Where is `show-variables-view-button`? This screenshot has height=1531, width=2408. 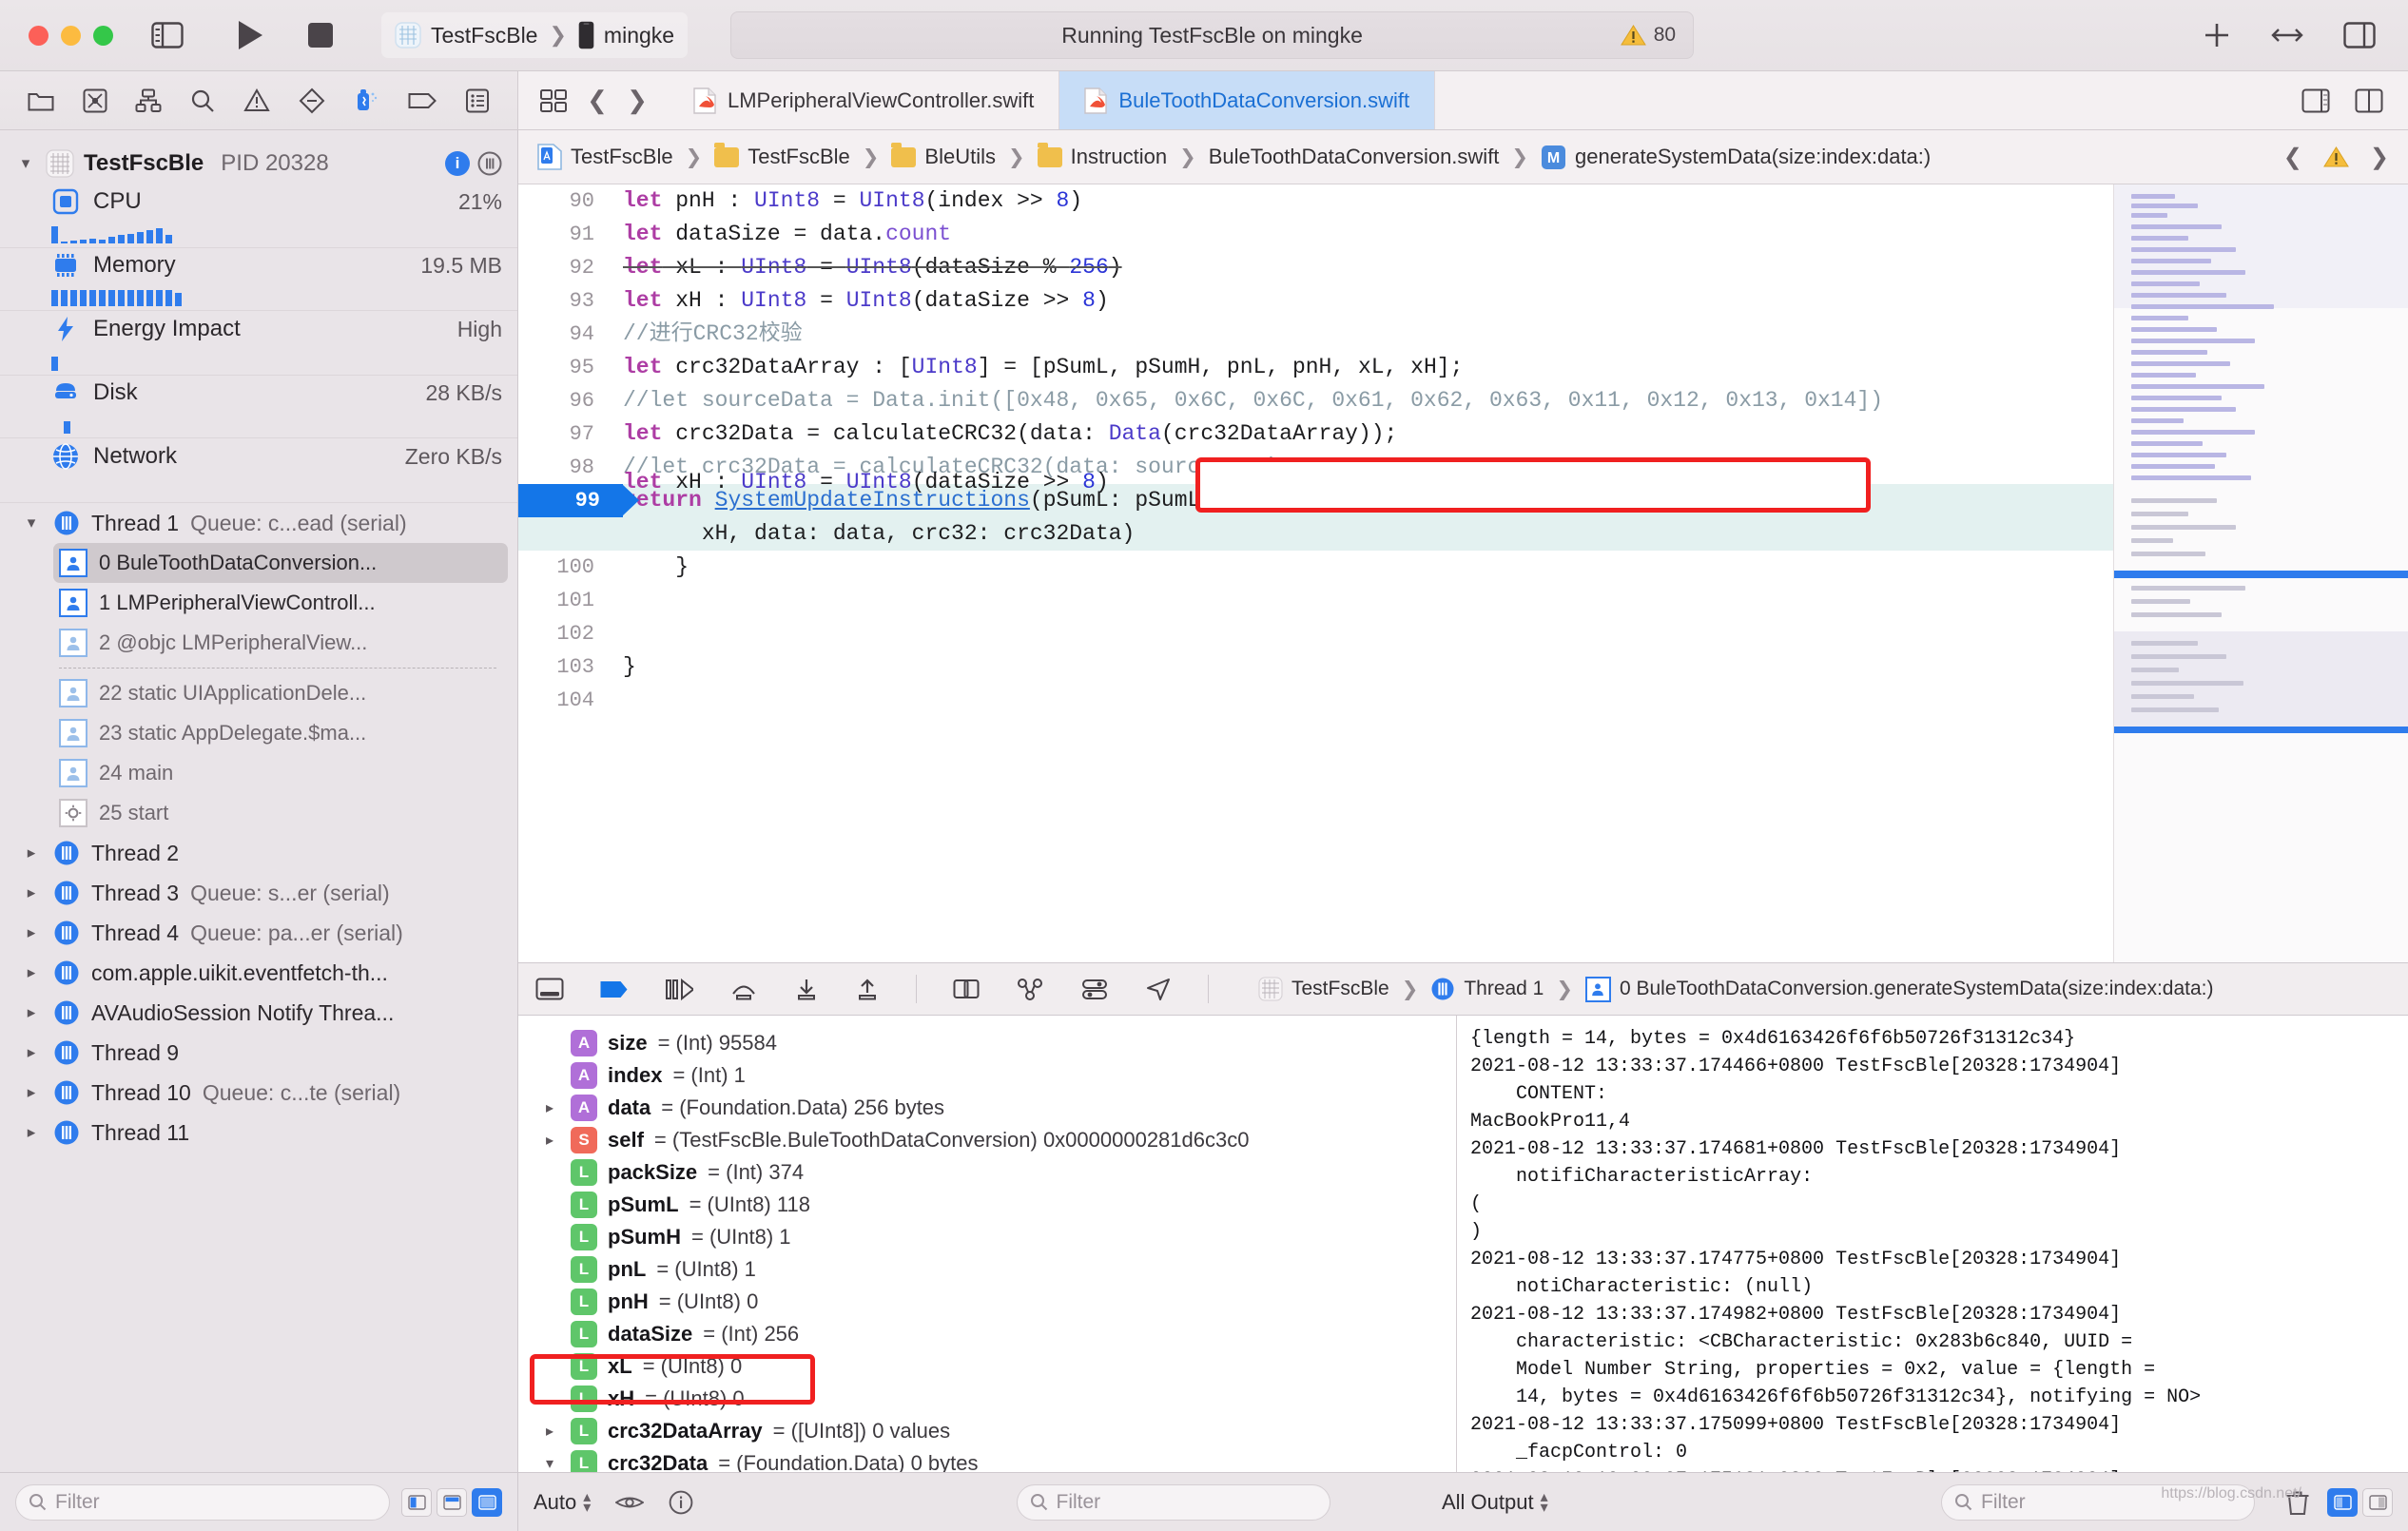
show-variables-view-button is located at coordinates (2343, 1502).